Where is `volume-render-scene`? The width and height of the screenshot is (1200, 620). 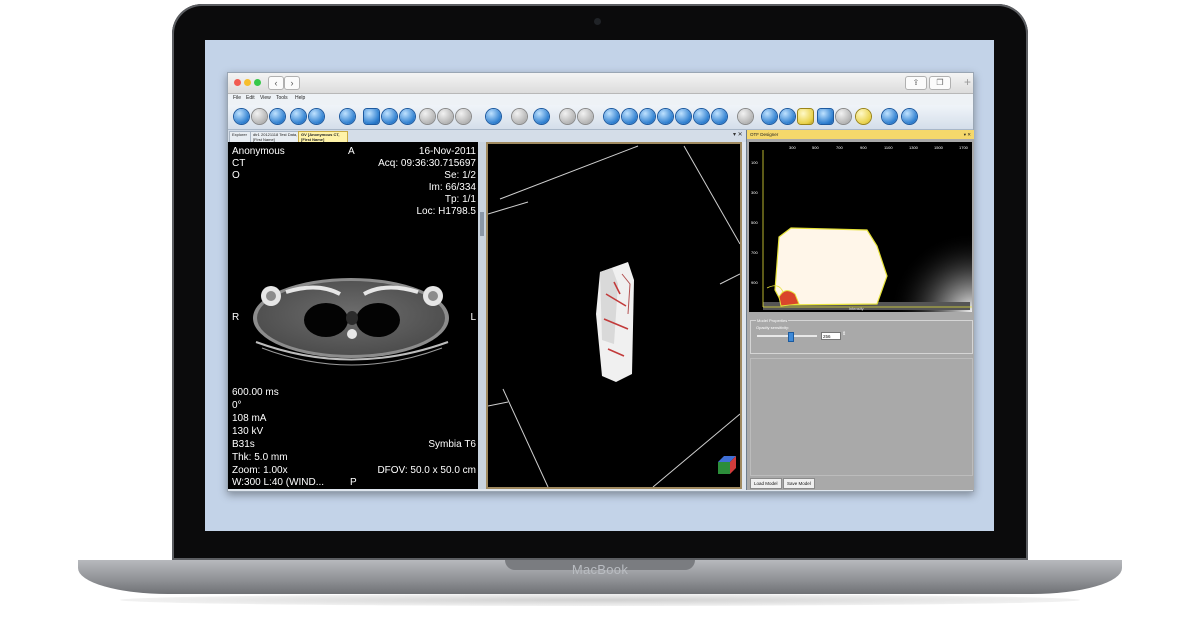
volume-render-scene is located at coordinates (614, 316).